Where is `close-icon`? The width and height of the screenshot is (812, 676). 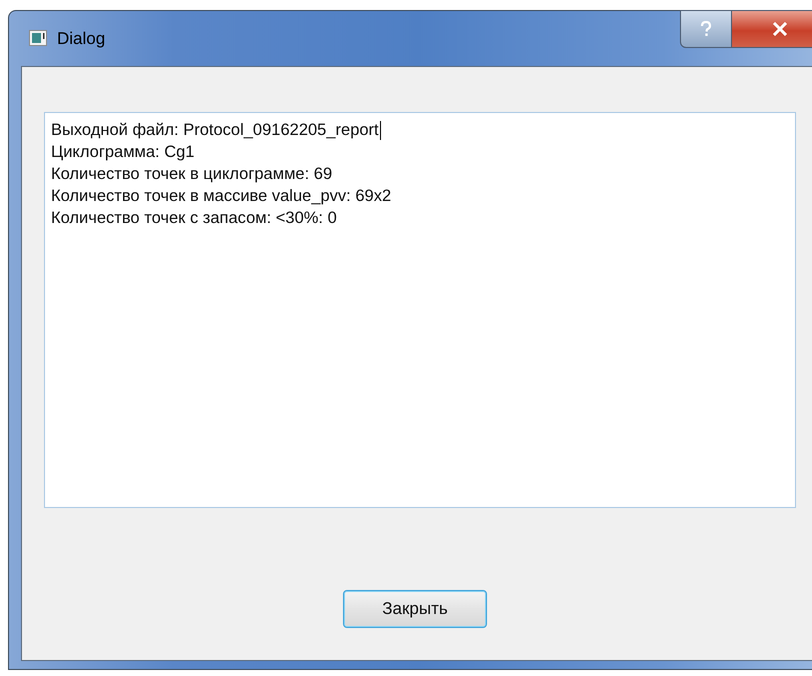
close-icon is located at coordinates (780, 29).